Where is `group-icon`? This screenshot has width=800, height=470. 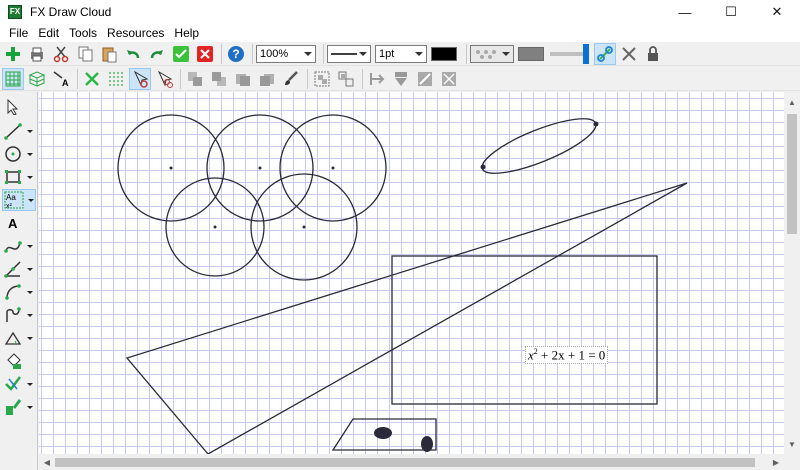 group-icon is located at coordinates (322, 79).